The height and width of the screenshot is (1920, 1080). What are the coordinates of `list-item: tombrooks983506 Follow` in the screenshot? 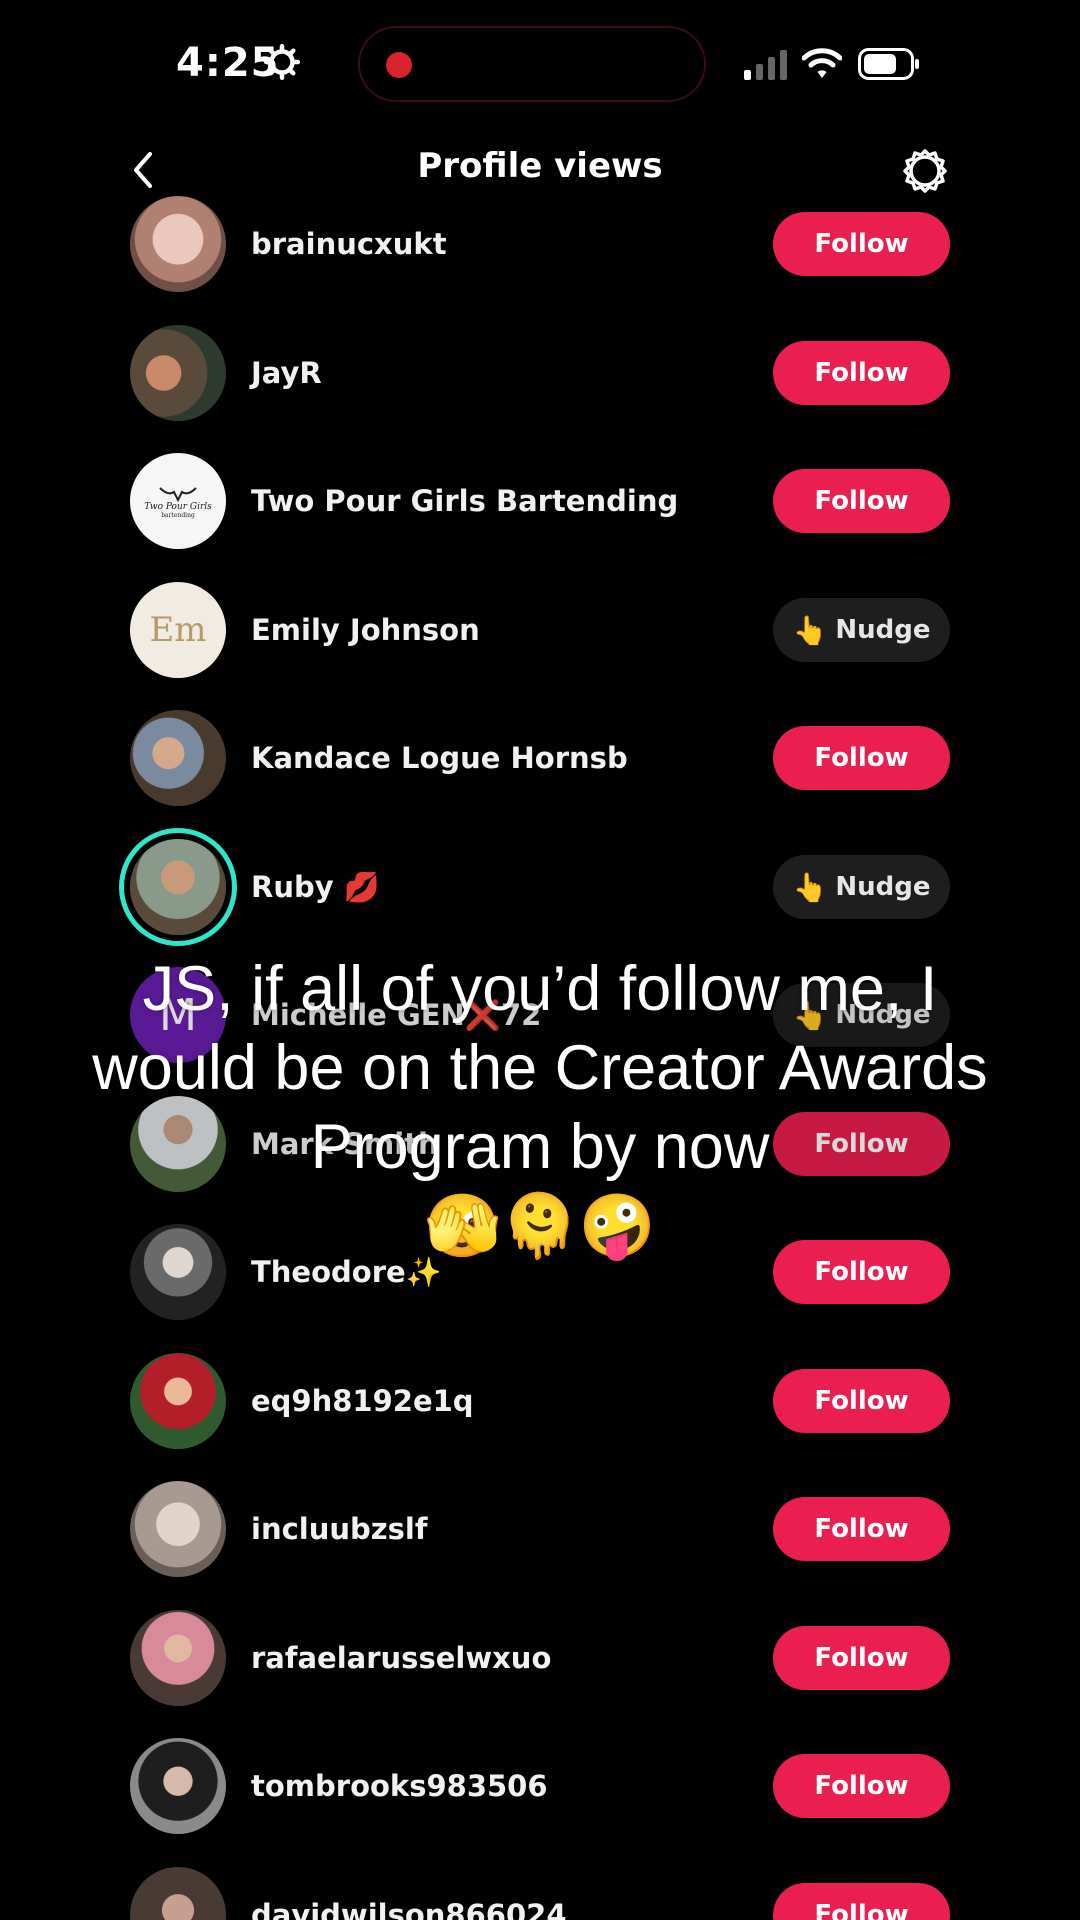 It's located at (540, 1786).